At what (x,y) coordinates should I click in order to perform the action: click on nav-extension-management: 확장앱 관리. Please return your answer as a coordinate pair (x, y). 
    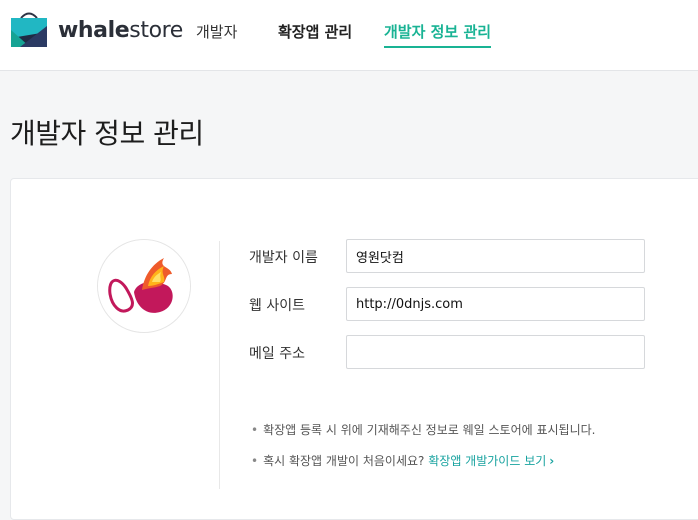
    Looking at the image, I should click on (315, 32).